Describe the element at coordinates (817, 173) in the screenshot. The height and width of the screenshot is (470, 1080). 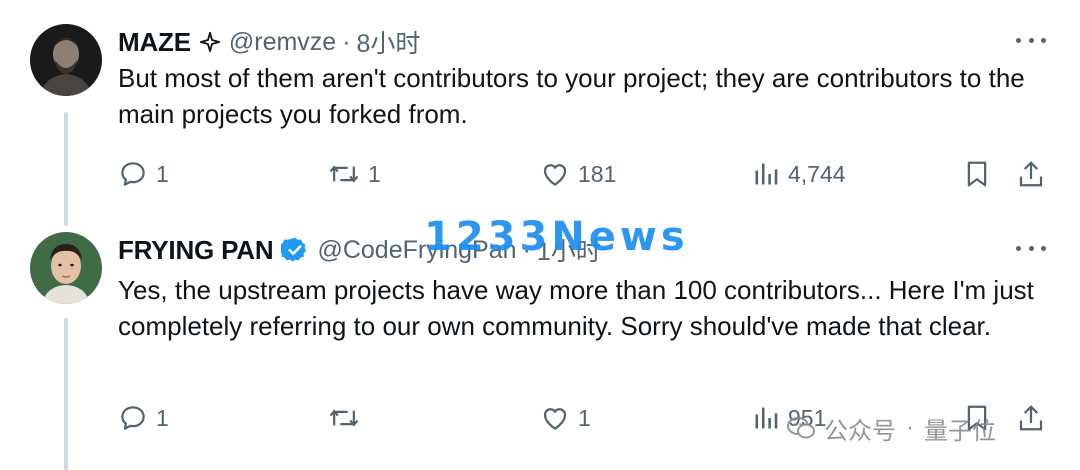
I see `views-count: 4,744` at that location.